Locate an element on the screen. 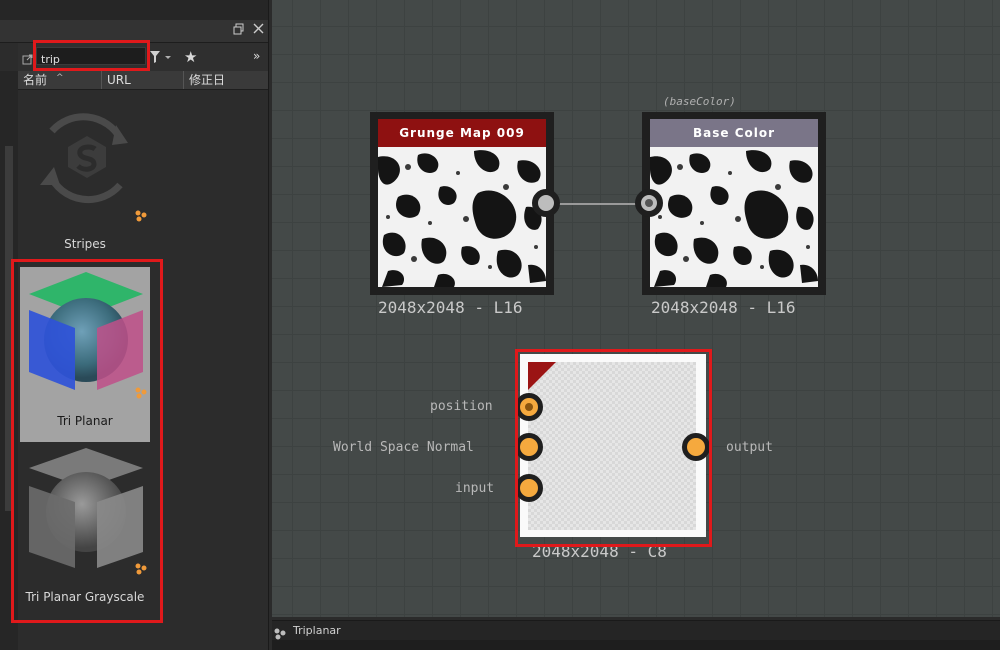 The width and height of the screenshot is (1000, 650). filter-icon is located at coordinates (161, 58).